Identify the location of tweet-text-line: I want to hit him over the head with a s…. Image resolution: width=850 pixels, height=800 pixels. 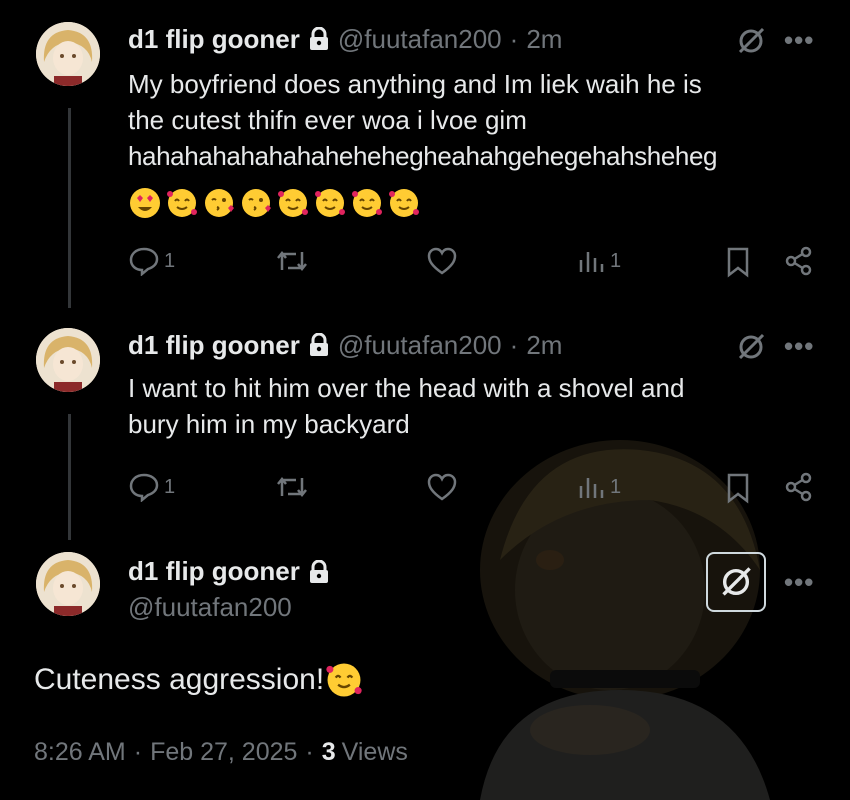
(406, 388).